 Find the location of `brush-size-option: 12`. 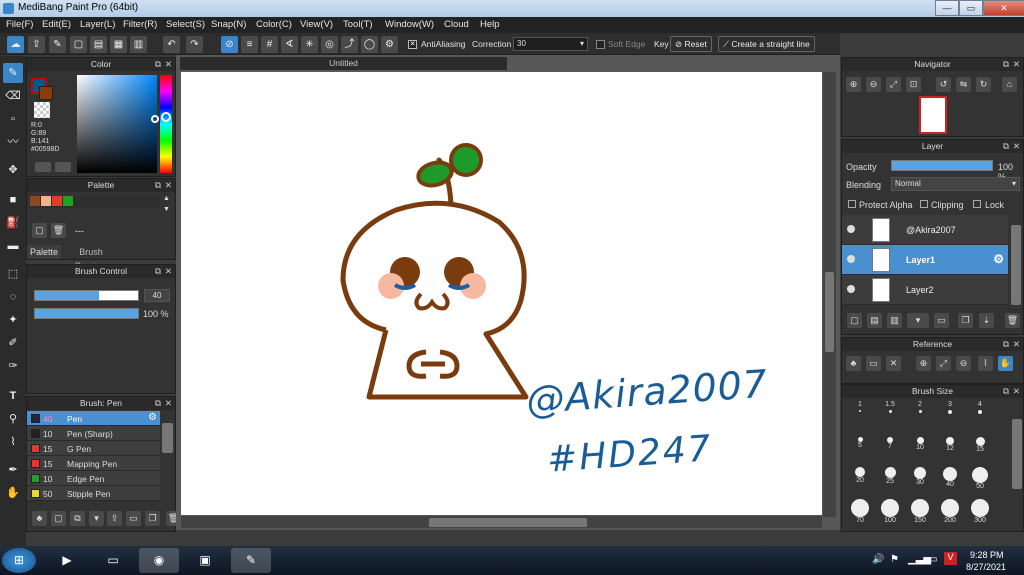

brush-size-option: 12 is located at coordinates (950, 442).